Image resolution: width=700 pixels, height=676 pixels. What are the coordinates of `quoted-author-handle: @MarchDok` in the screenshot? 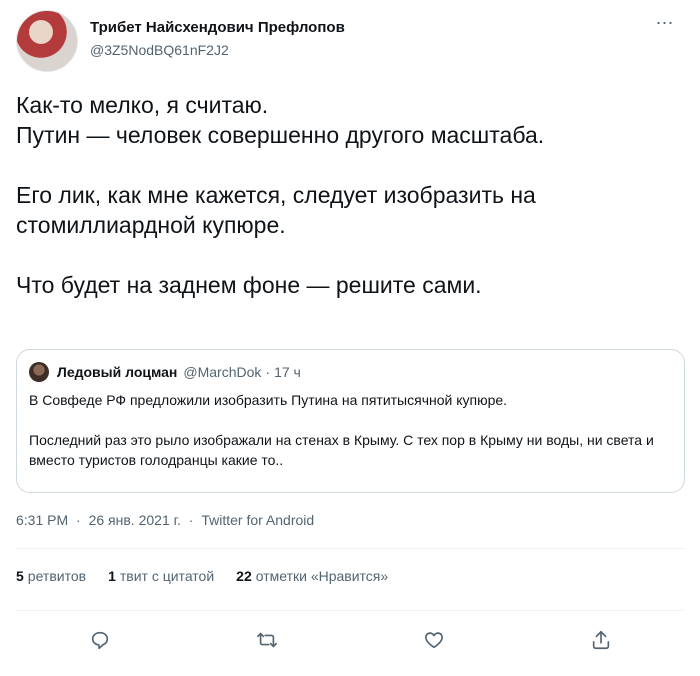 It's located at (222, 372).